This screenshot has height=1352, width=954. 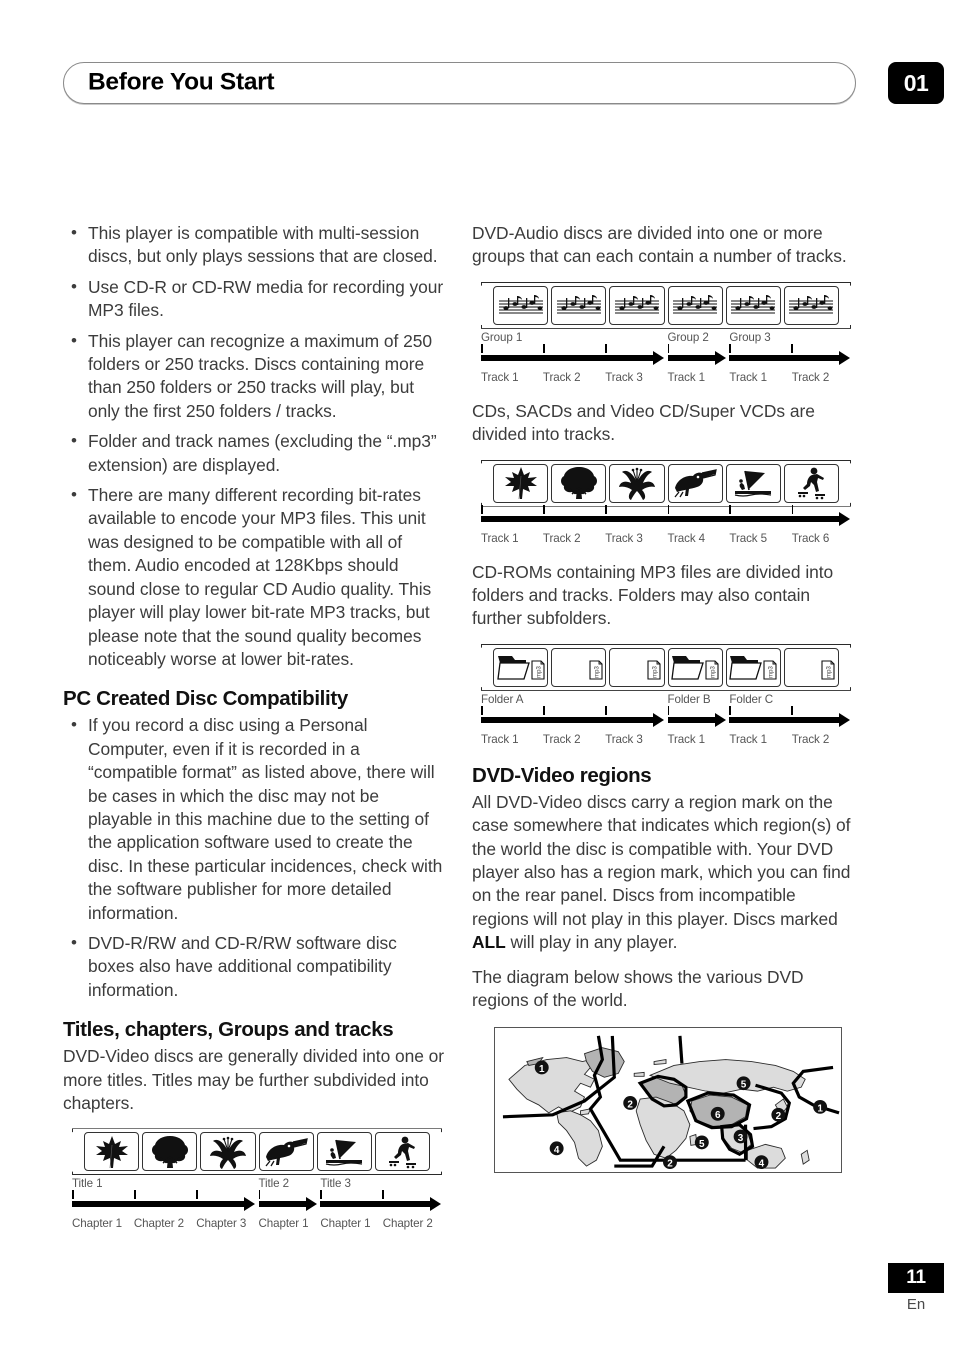 I want to click on group-label: Folder B, so click(x=689, y=699).